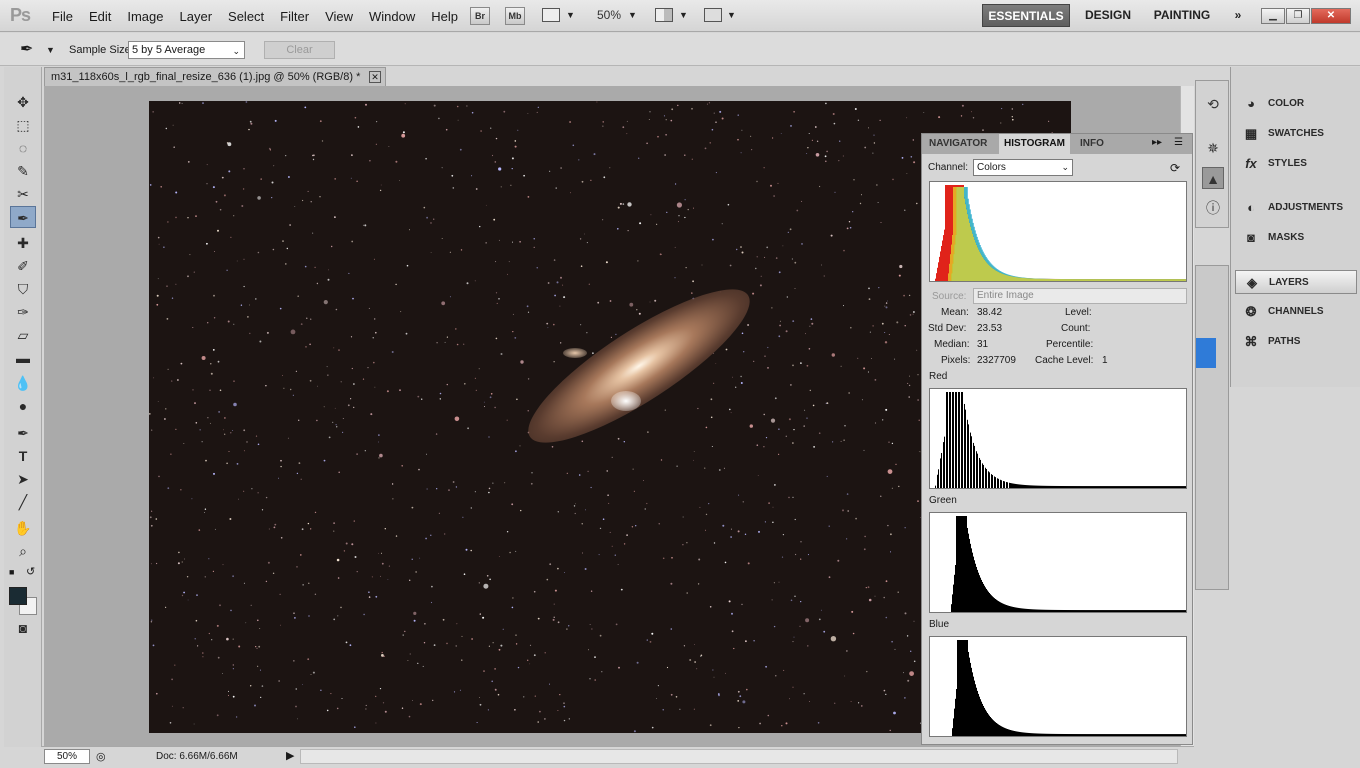 This screenshot has height=768, width=1360. Describe the element at coordinates (947, 328) in the screenshot. I see `std-dev-label: Std Dev:` at that location.